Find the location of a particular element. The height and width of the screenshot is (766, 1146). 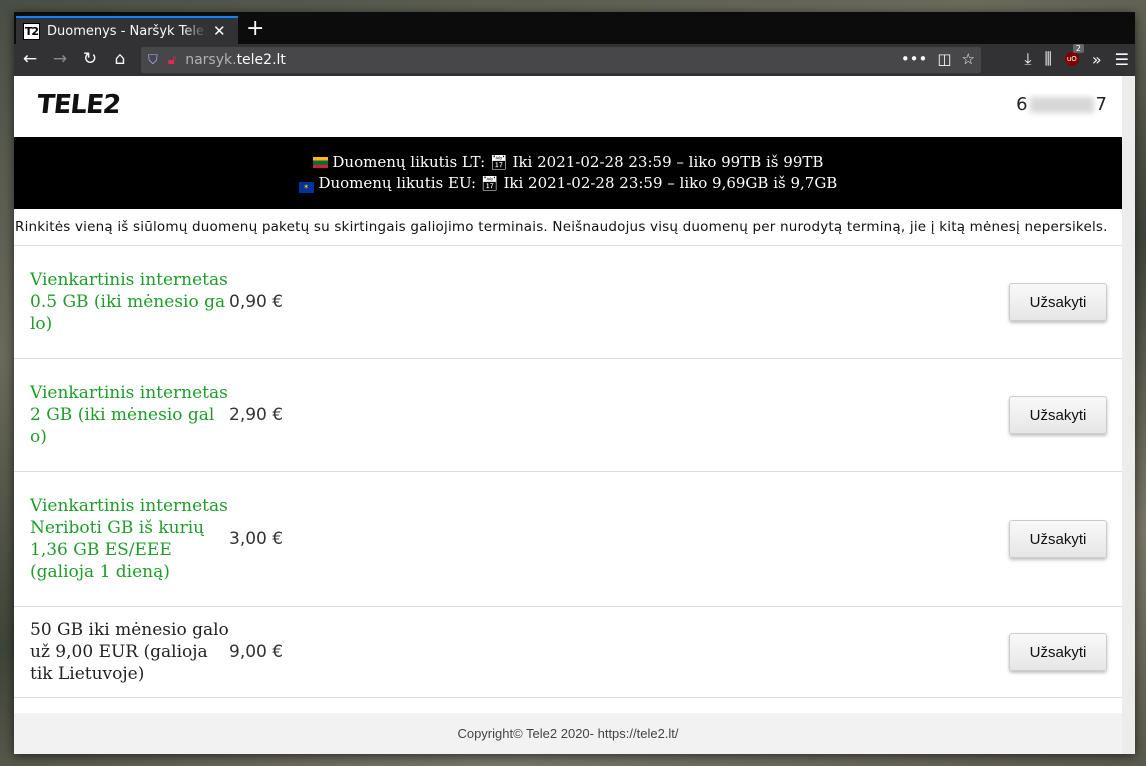

balance-eu-label: Duomenų likutis EU: is located at coordinates (397, 183).